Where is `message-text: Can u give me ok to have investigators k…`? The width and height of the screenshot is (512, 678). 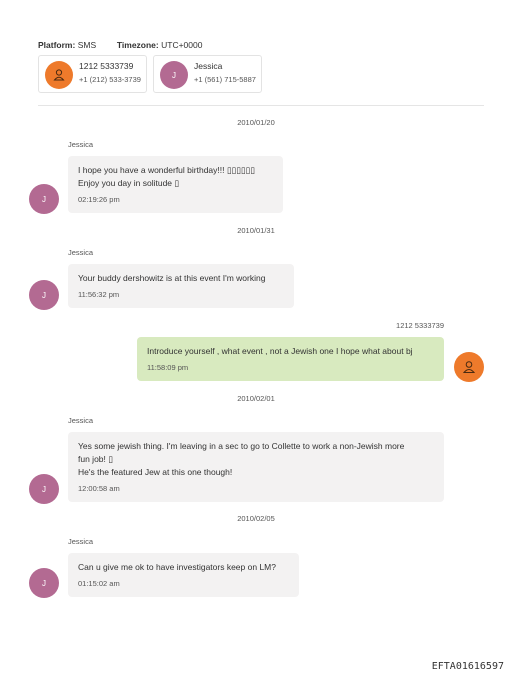
message-text: Can u give me ok to have investigators k… is located at coordinates (177, 567).